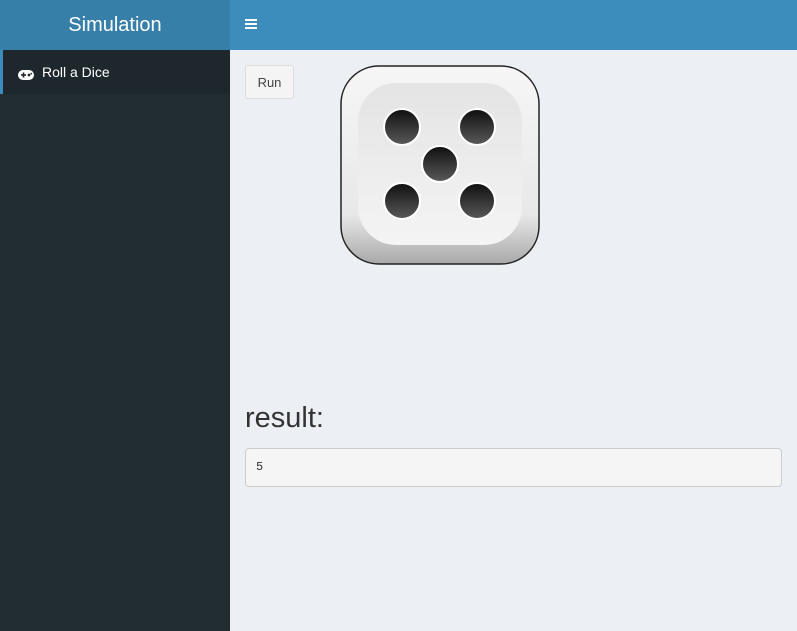 This screenshot has height=631, width=797. What do you see at coordinates (26, 73) in the screenshot?
I see `gamepad-icon` at bounding box center [26, 73].